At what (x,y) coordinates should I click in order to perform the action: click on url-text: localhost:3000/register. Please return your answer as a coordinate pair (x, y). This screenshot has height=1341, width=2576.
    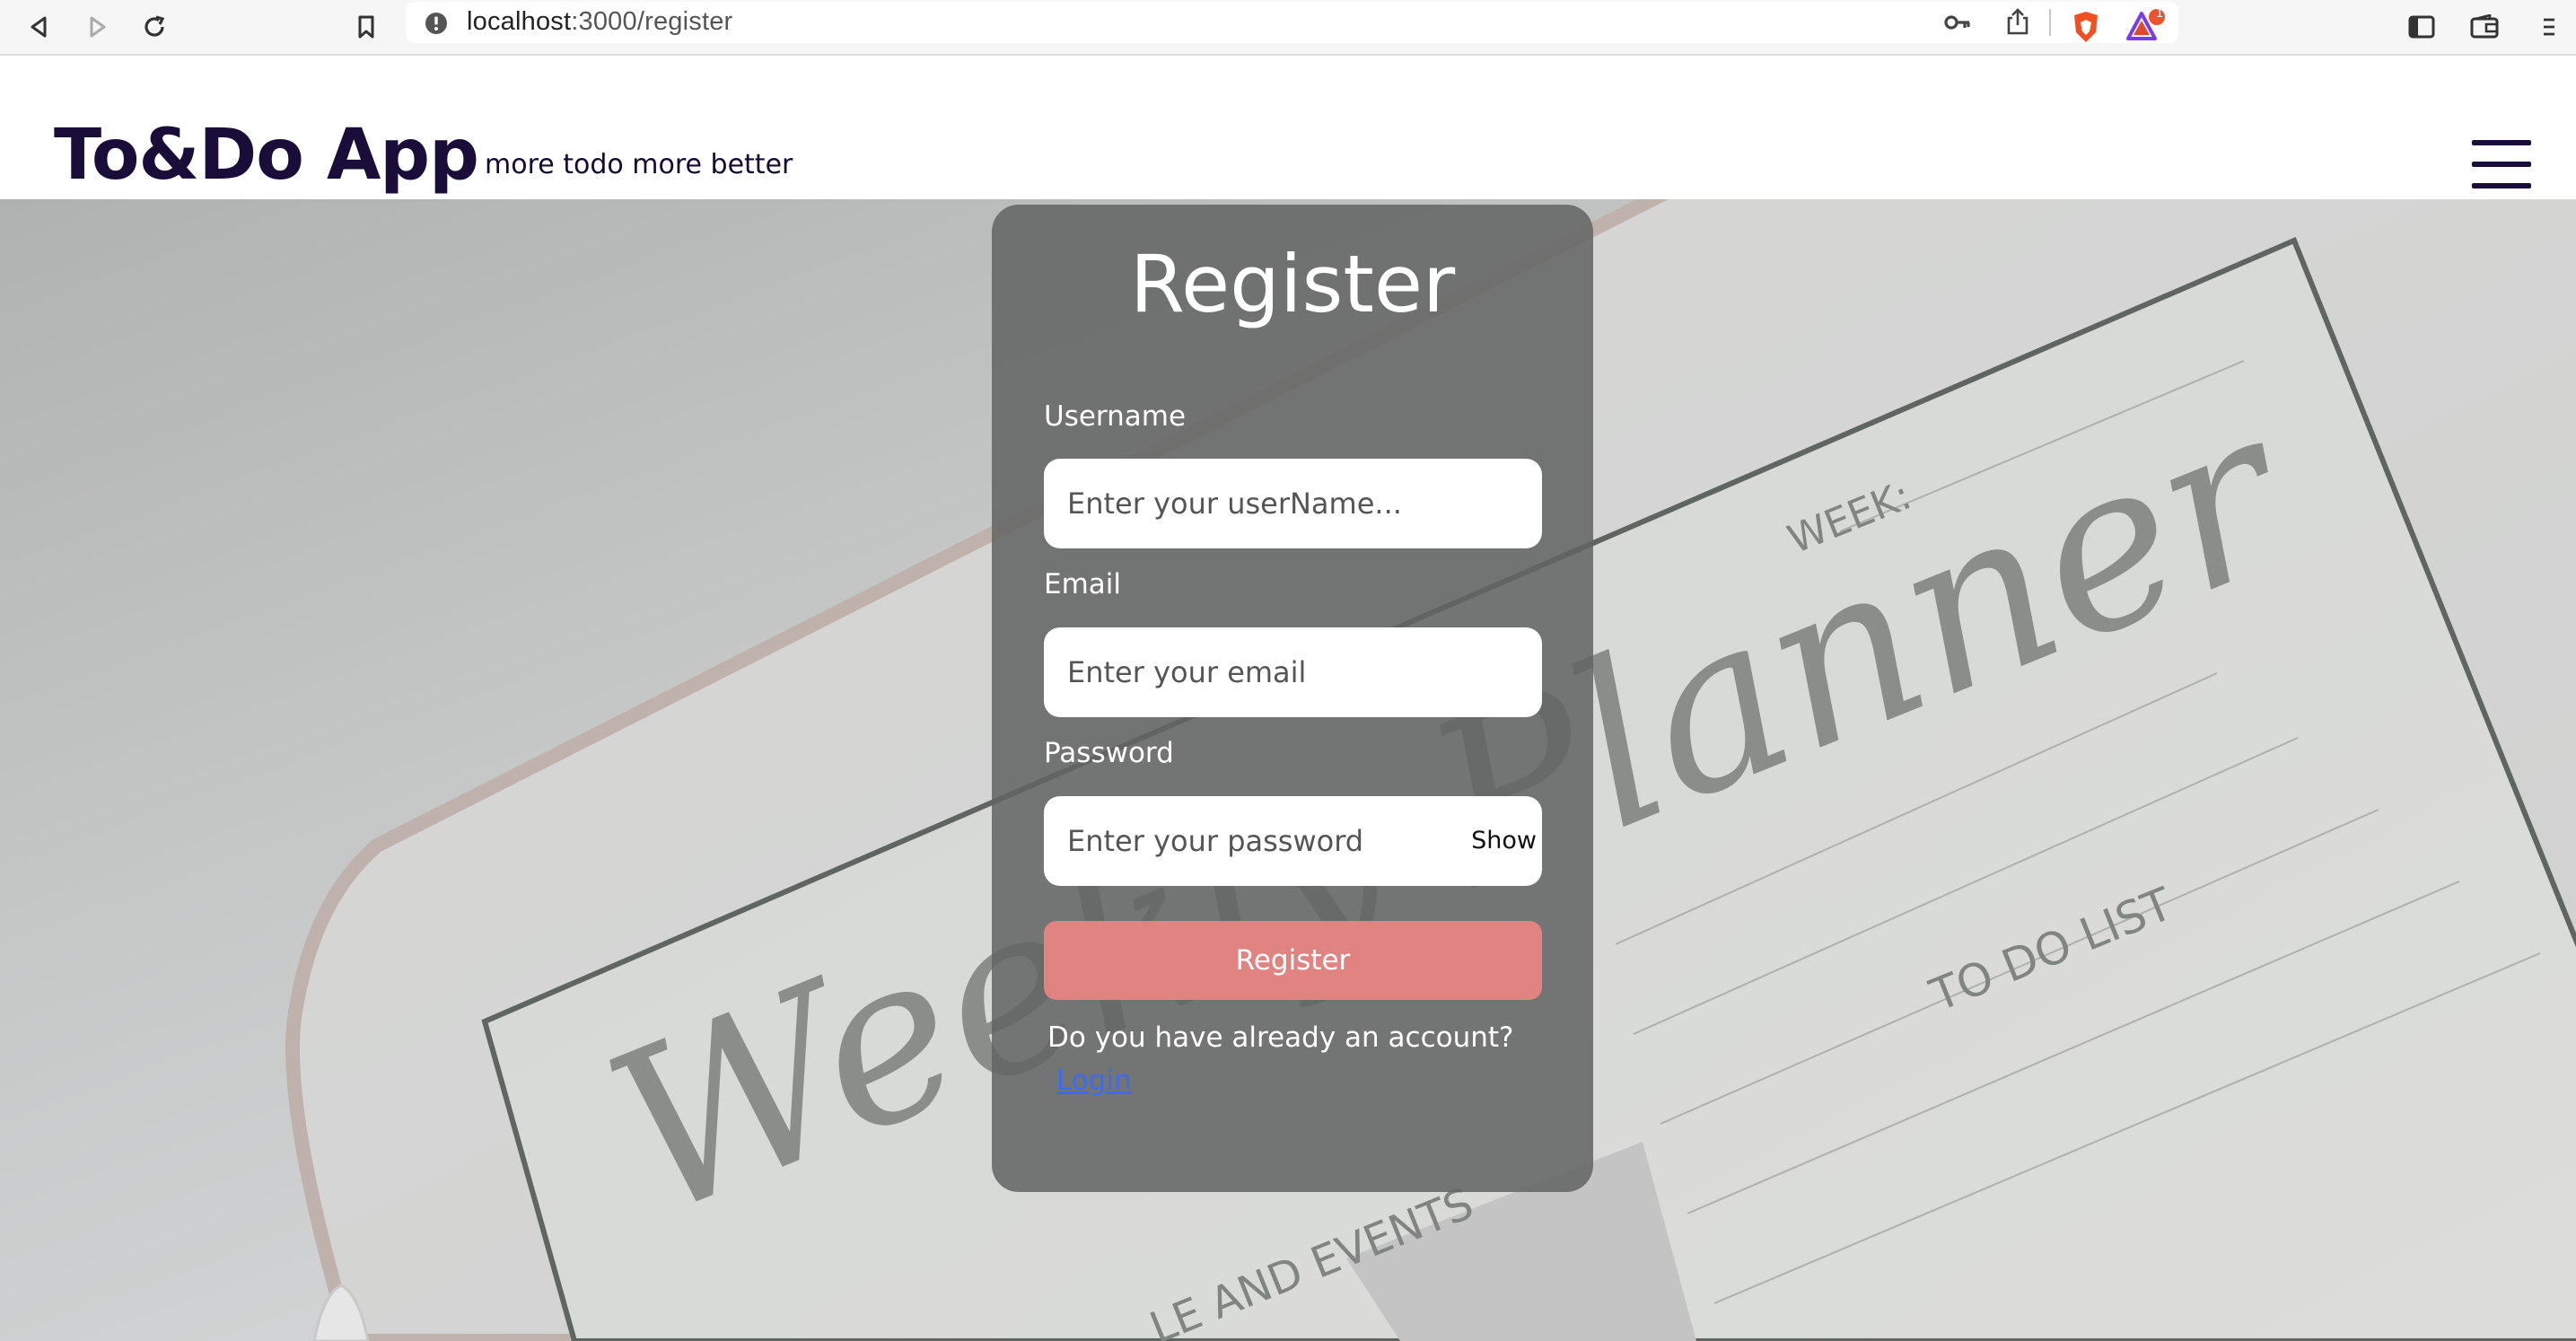
    Looking at the image, I should click on (599, 22).